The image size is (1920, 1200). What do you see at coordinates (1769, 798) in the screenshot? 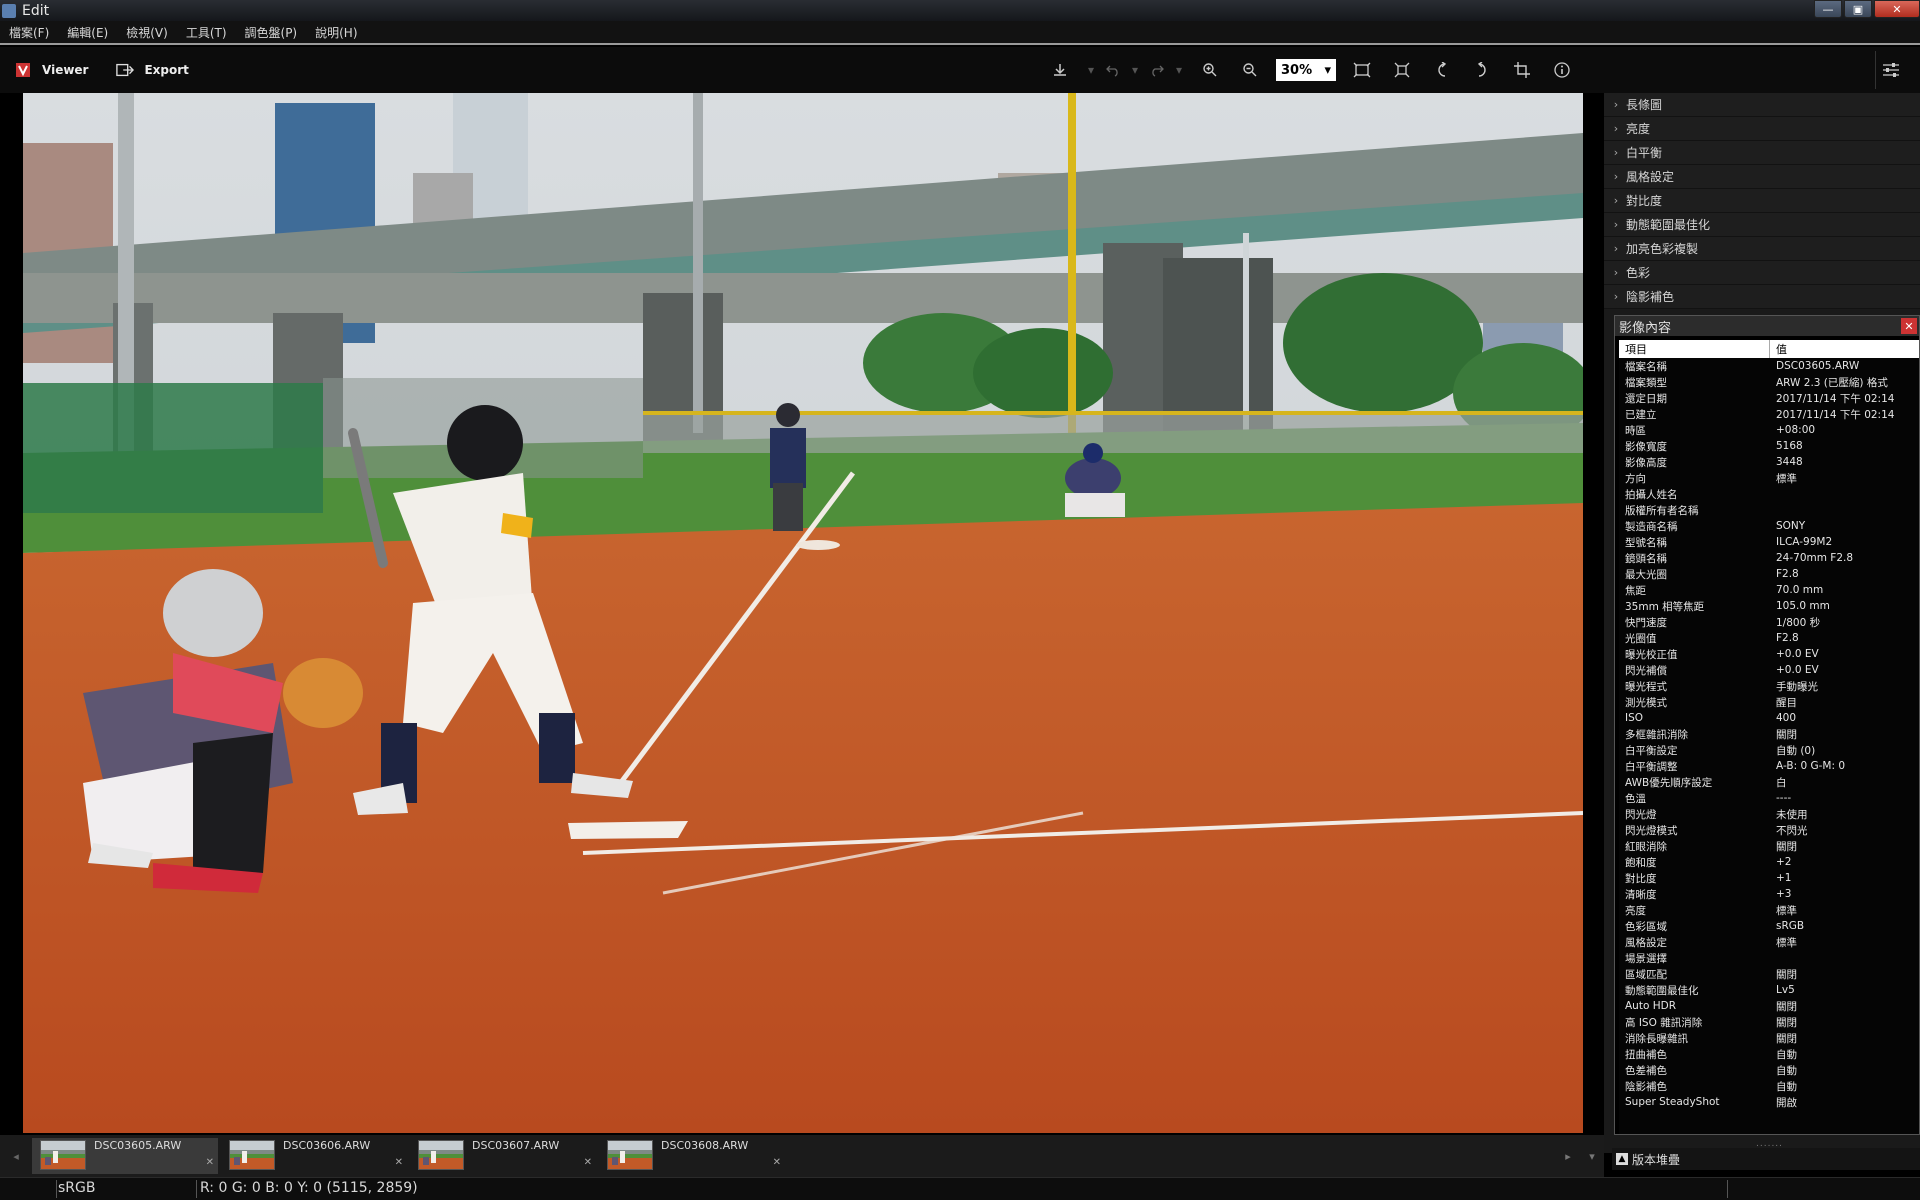
I see `property-row: 色溫 ----` at bounding box center [1769, 798].